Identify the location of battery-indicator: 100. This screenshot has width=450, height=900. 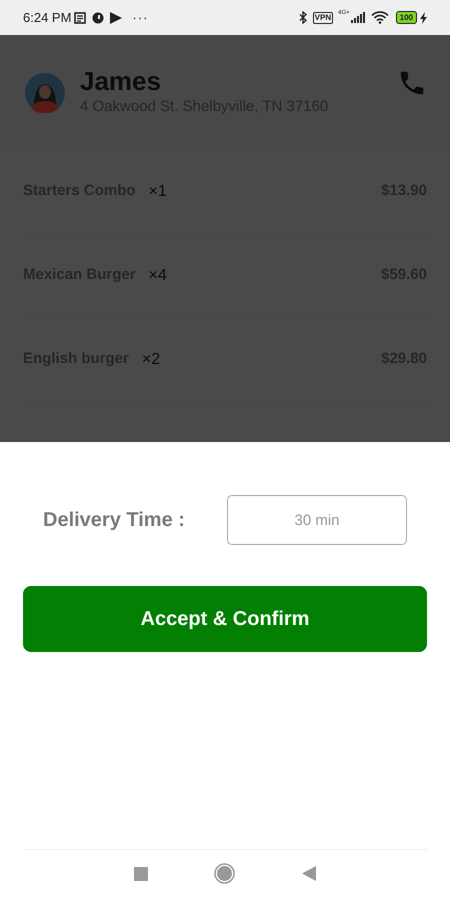
(406, 17).